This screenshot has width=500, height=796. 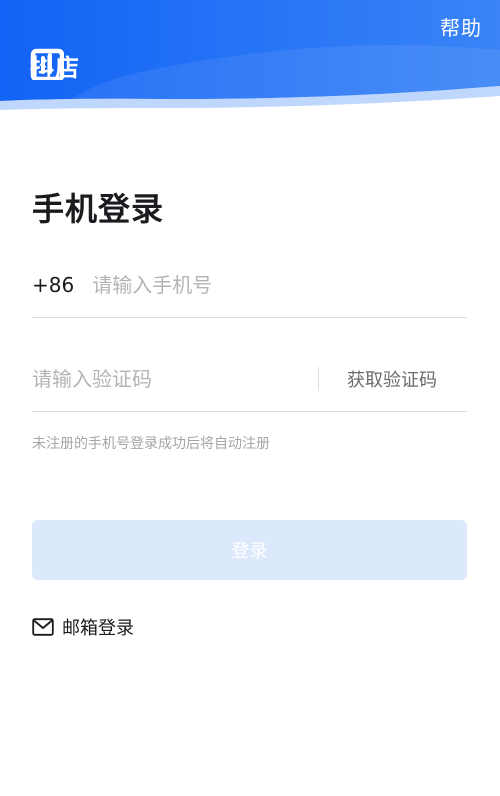 I want to click on verification-code-field: 获取验证码, so click(x=249, y=379).